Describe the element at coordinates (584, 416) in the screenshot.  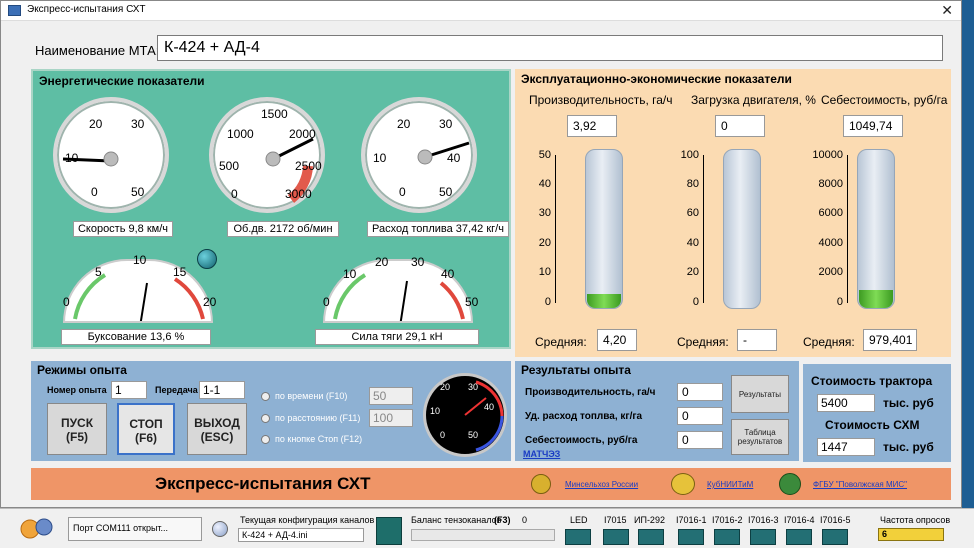
I see `res-fuel-label: Уд. расход топлва, кг/га` at that location.